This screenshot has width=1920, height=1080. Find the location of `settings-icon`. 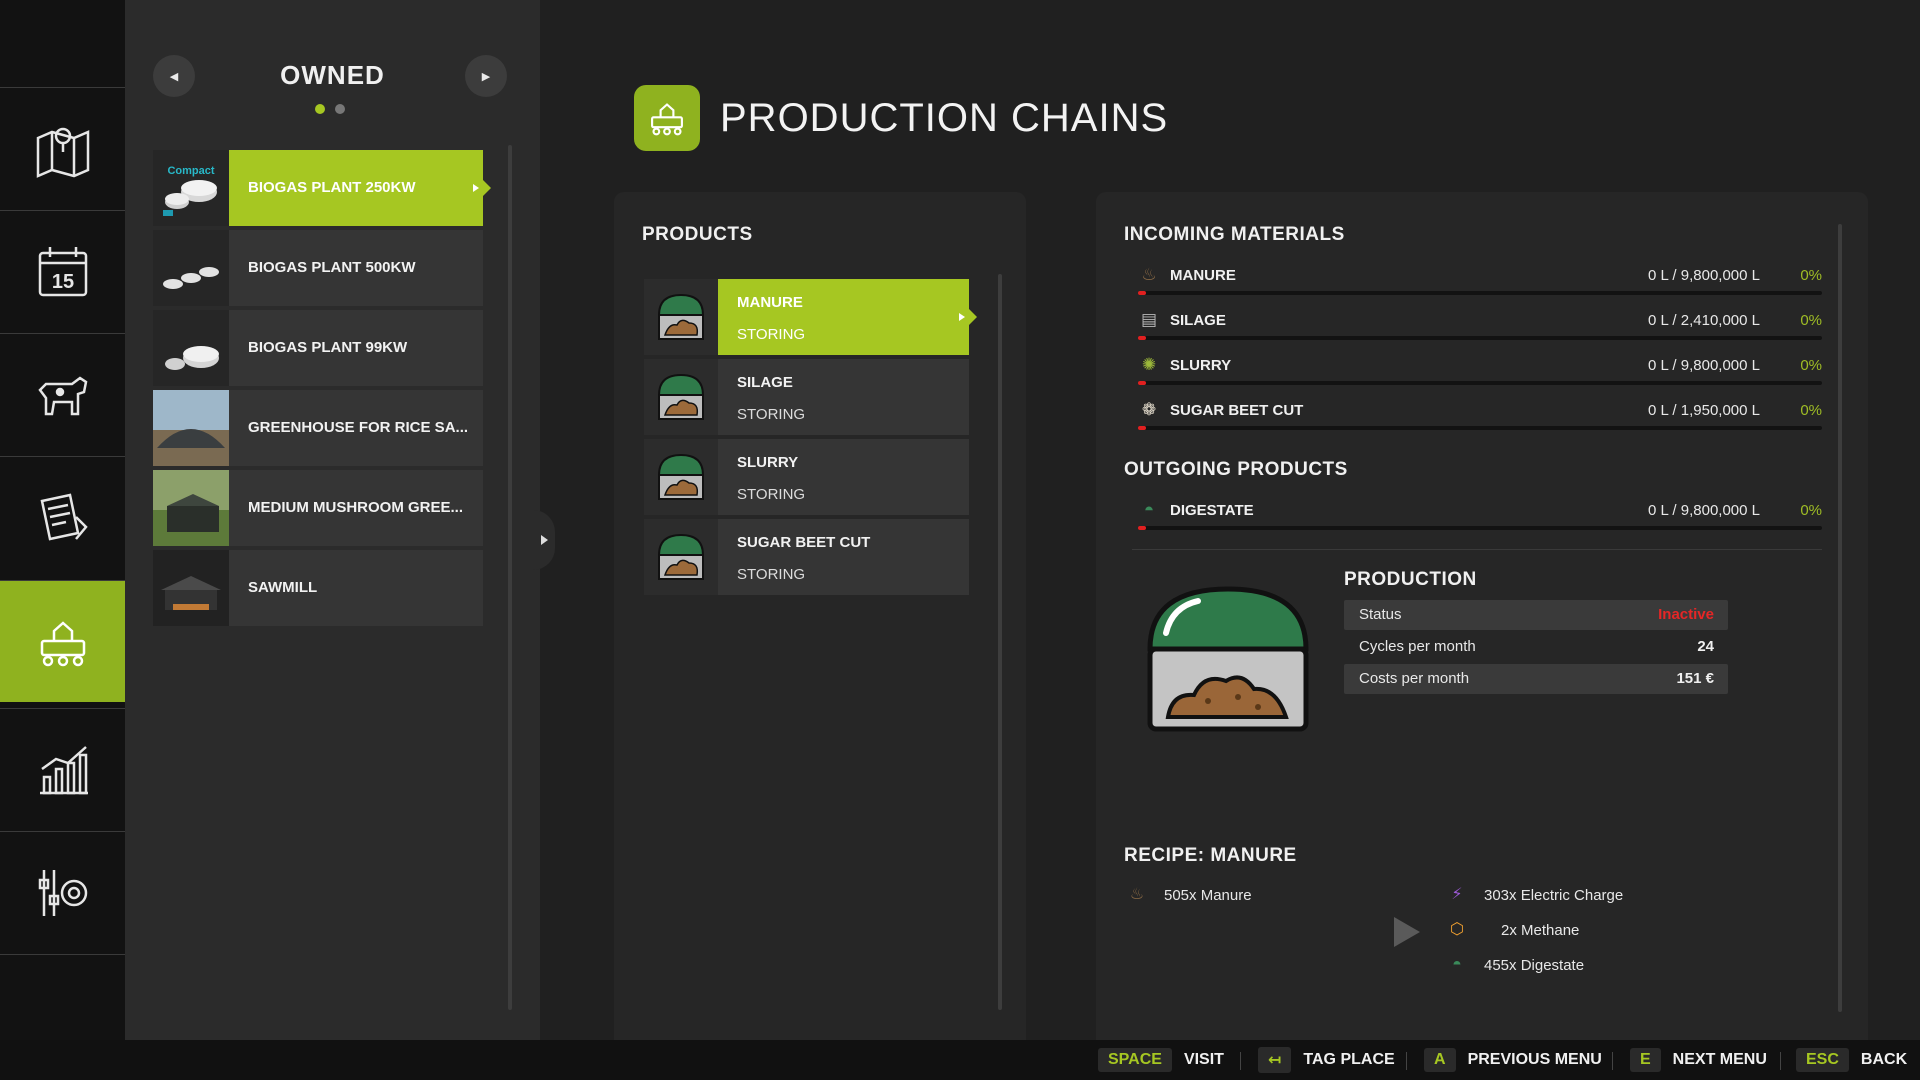

settings-icon is located at coordinates (62, 892).